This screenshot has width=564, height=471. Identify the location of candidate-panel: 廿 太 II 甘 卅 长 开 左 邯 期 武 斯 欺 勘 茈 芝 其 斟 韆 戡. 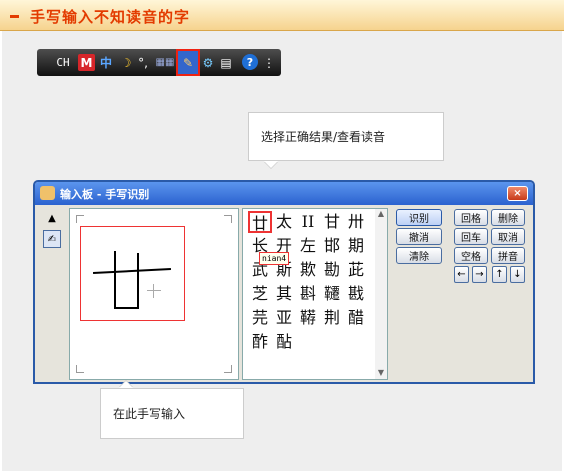
(315, 294).